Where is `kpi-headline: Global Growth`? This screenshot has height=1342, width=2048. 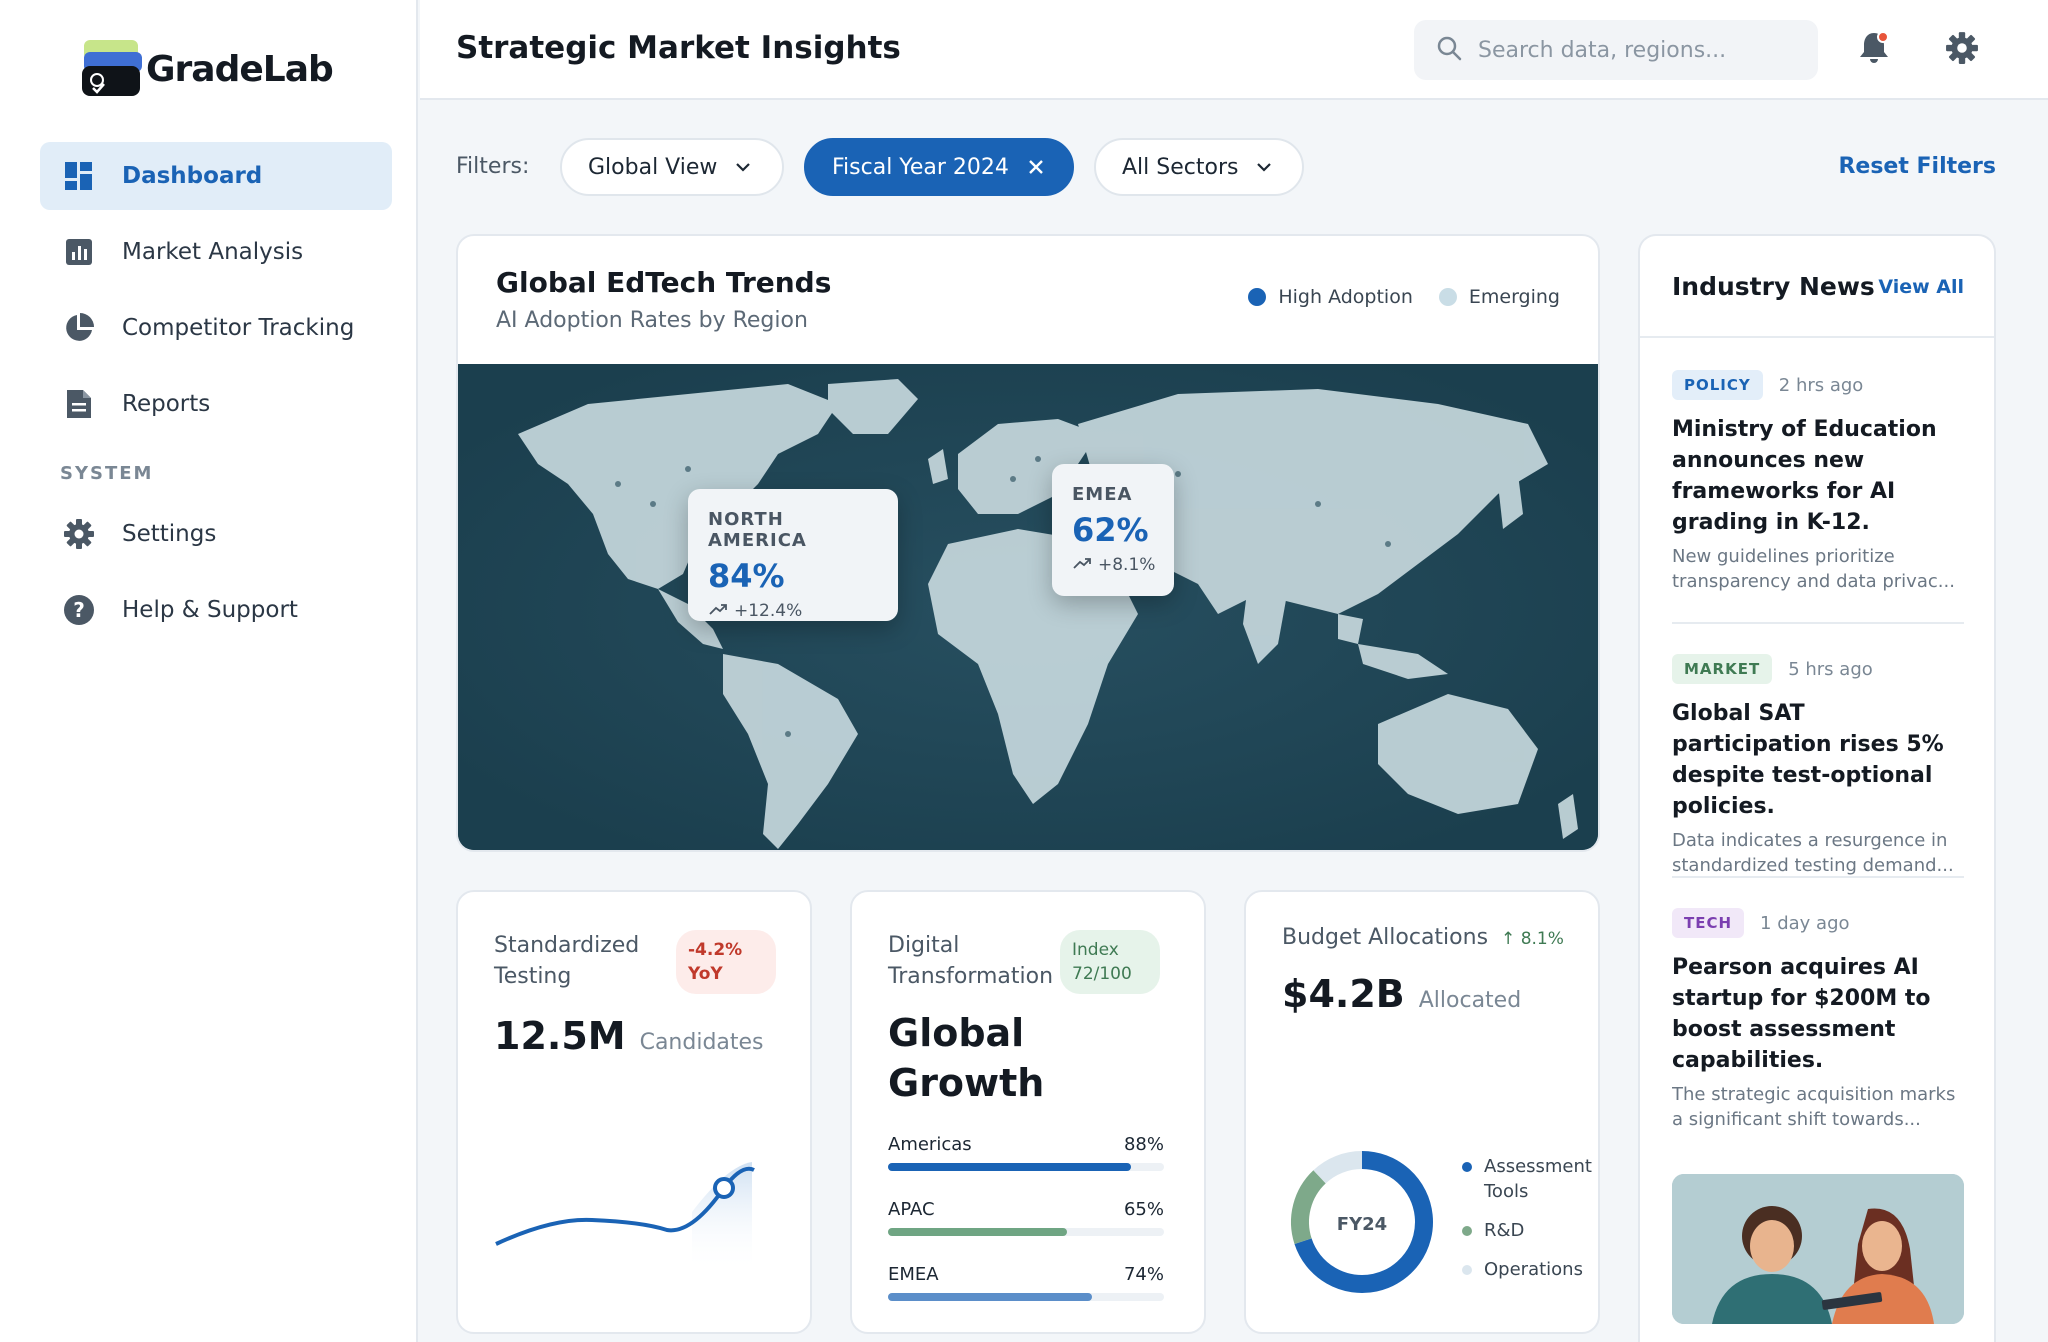
kpi-headline: Global Growth is located at coordinates (966, 1058).